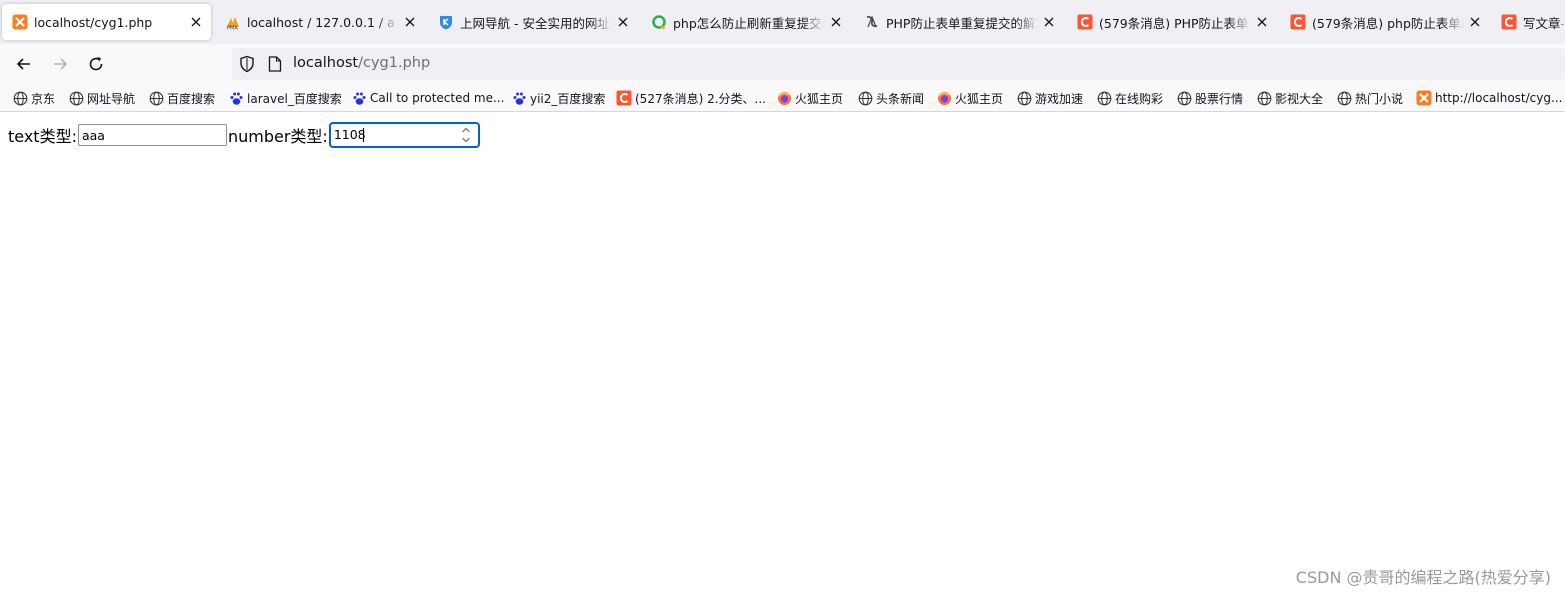 This screenshot has height=597, width=1565. Describe the element at coordinates (43, 98) in the screenshot. I see `bookmark-label: 京东` at that location.